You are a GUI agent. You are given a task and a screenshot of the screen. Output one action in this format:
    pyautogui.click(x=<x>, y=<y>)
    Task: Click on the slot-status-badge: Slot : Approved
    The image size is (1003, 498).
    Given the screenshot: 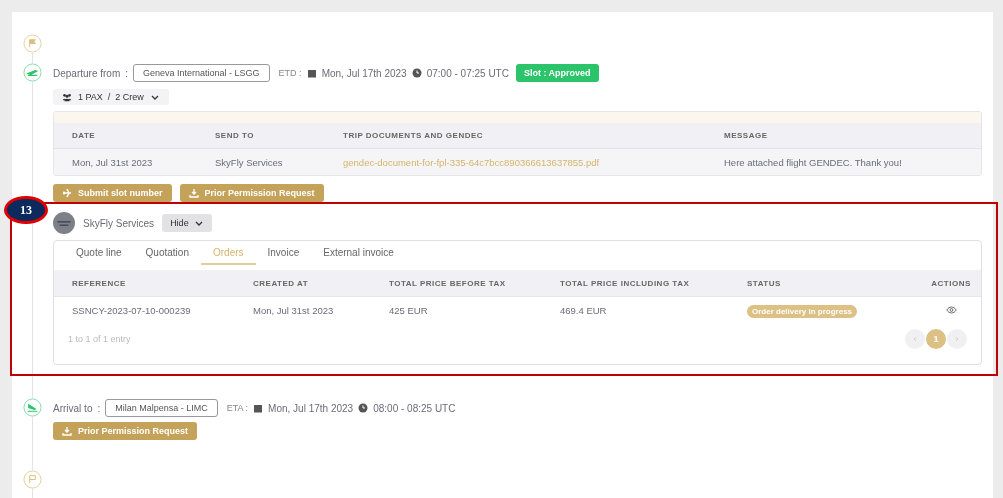 What is the action you would take?
    pyautogui.click(x=557, y=73)
    